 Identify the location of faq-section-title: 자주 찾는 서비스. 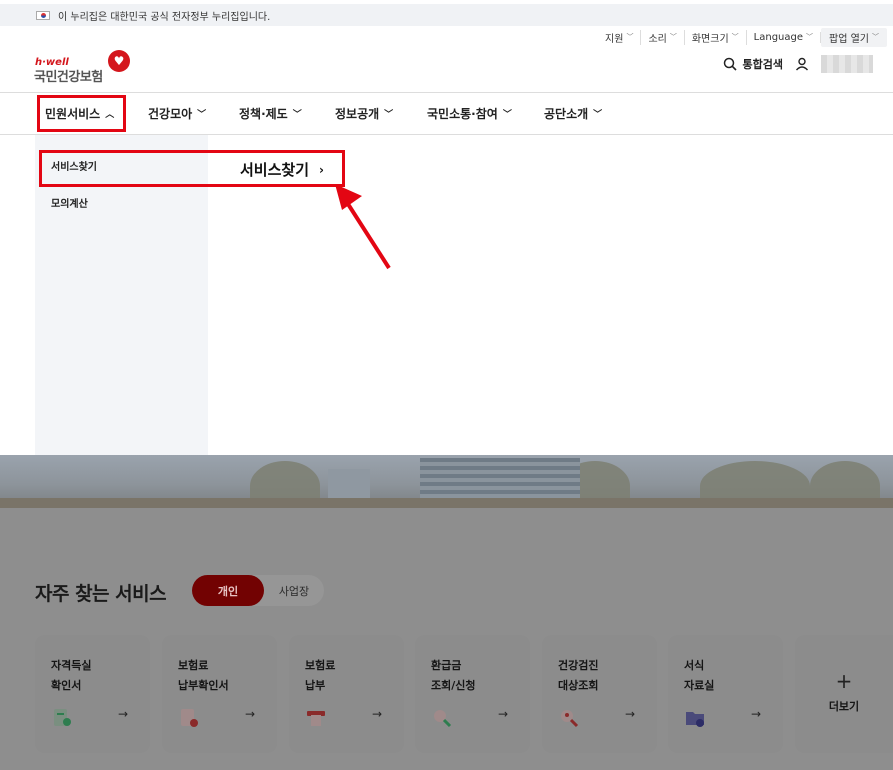
(101, 594).